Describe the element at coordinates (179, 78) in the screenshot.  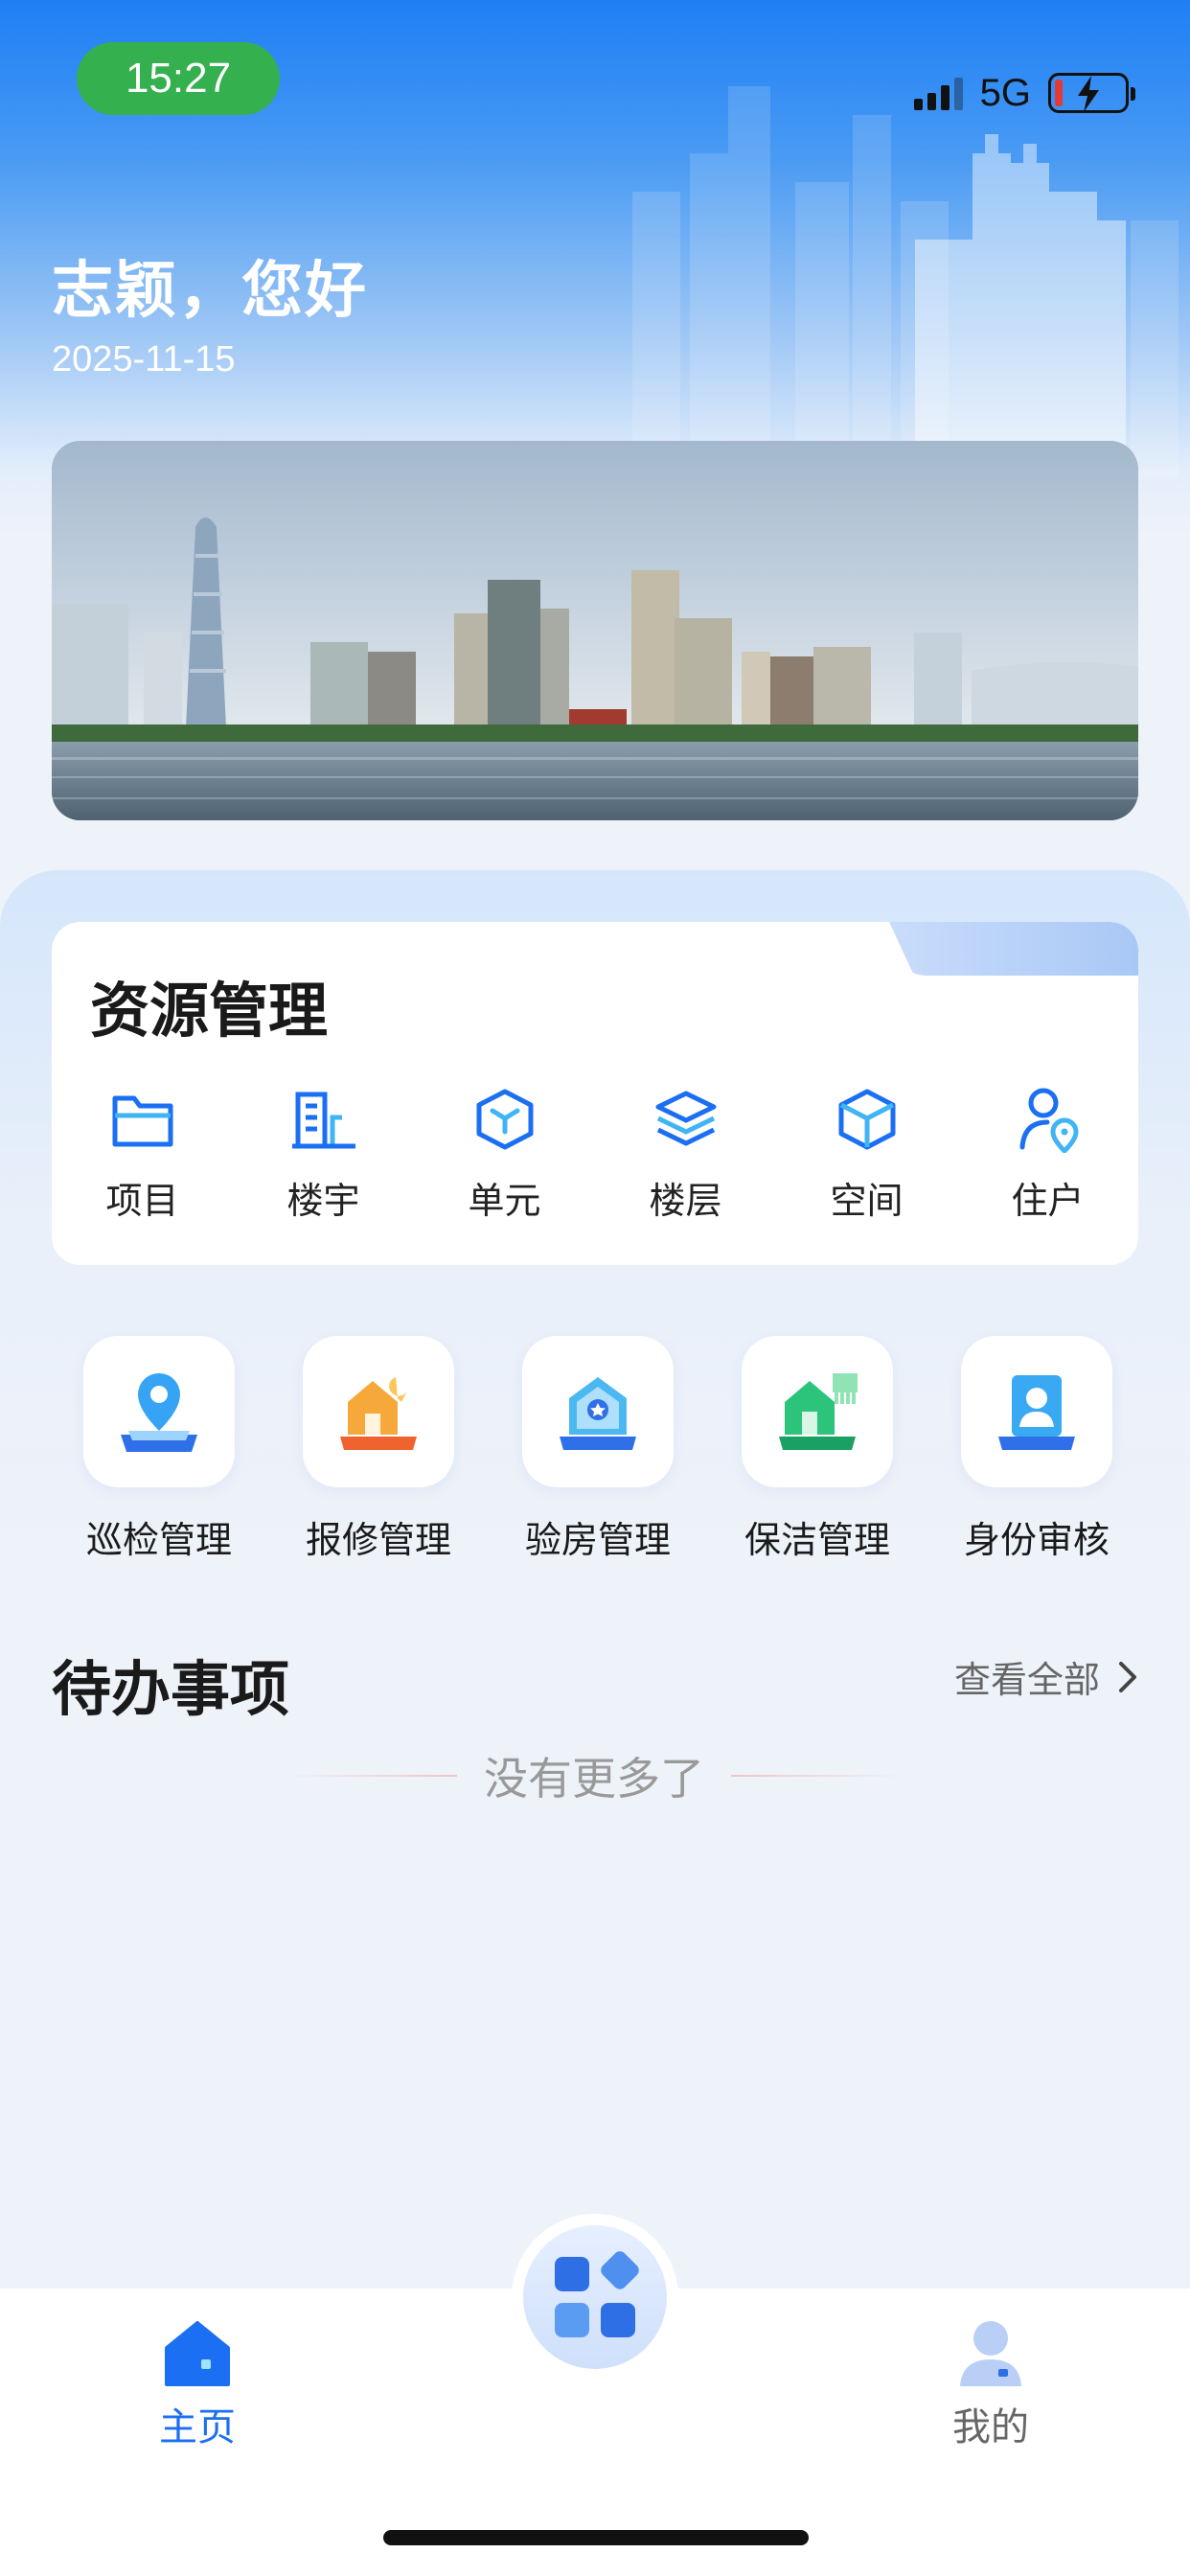
I see `status-time: 15:27` at that location.